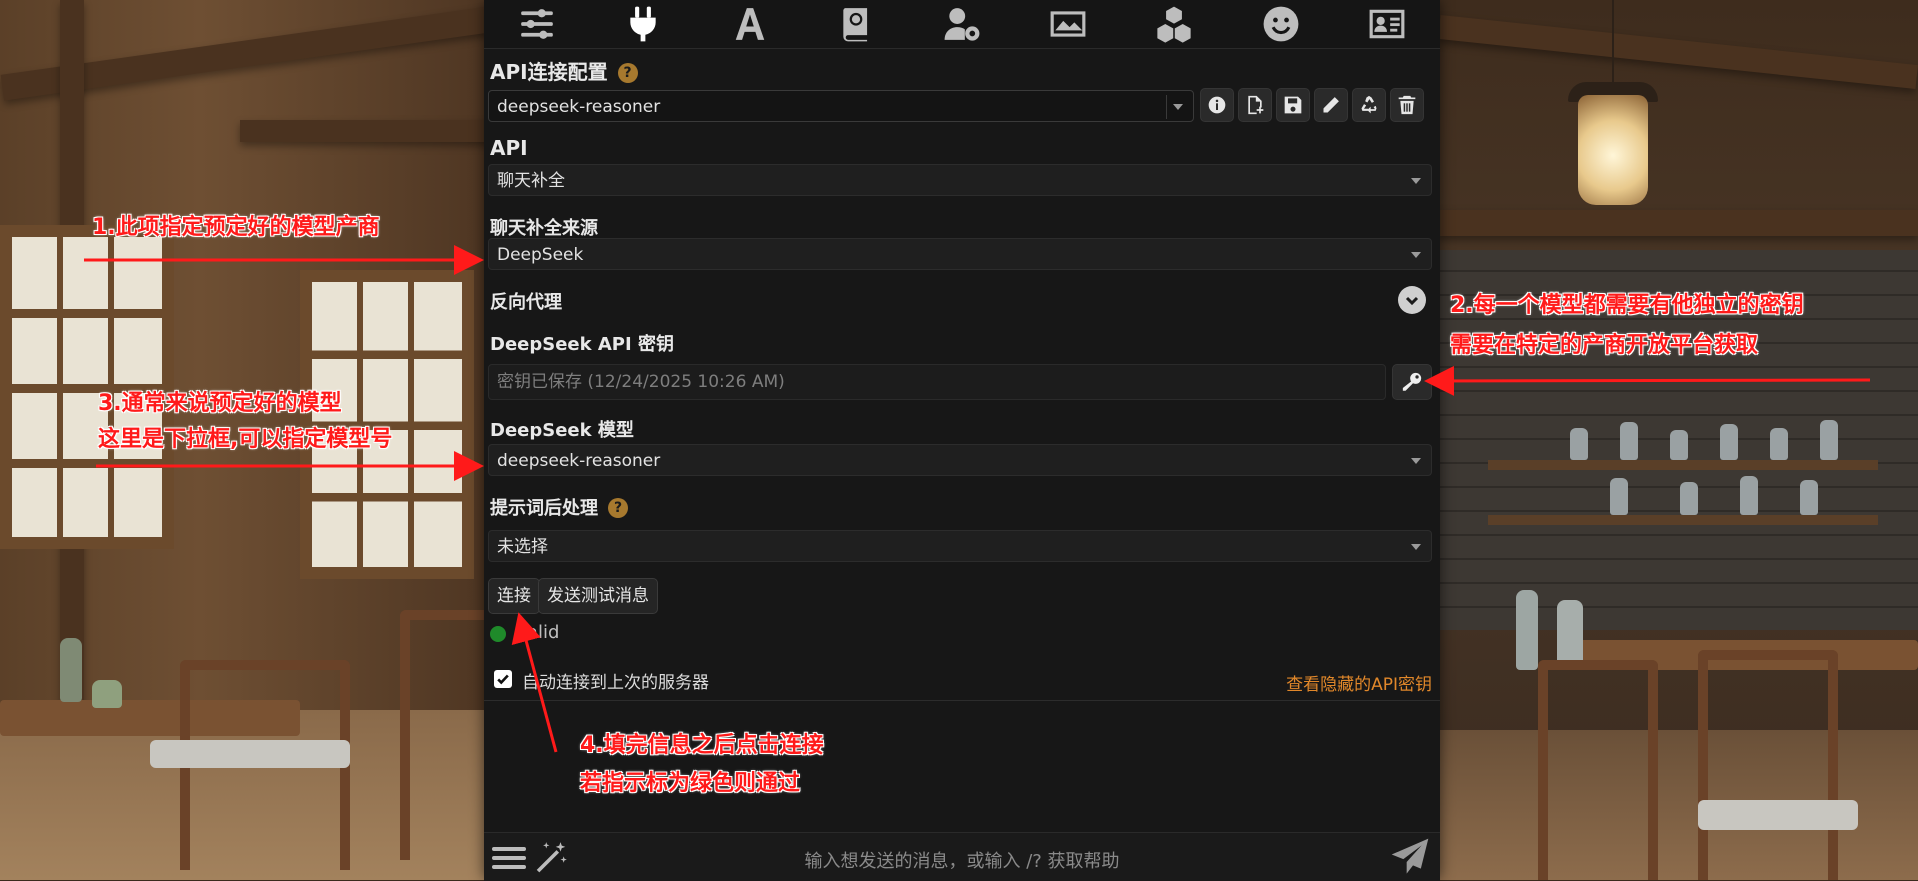 This screenshot has width=1918, height=881. Describe the element at coordinates (582, 344) in the screenshot. I see `api-key-label: DeepSeek API 密钥` at that location.